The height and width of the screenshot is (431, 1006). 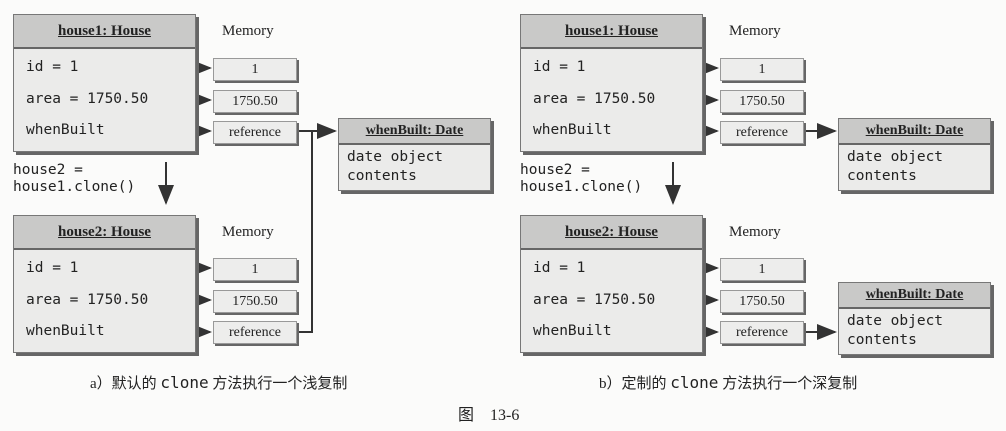 What do you see at coordinates (125, 384) in the screenshot?
I see `caption-text: a）默认的` at bounding box center [125, 384].